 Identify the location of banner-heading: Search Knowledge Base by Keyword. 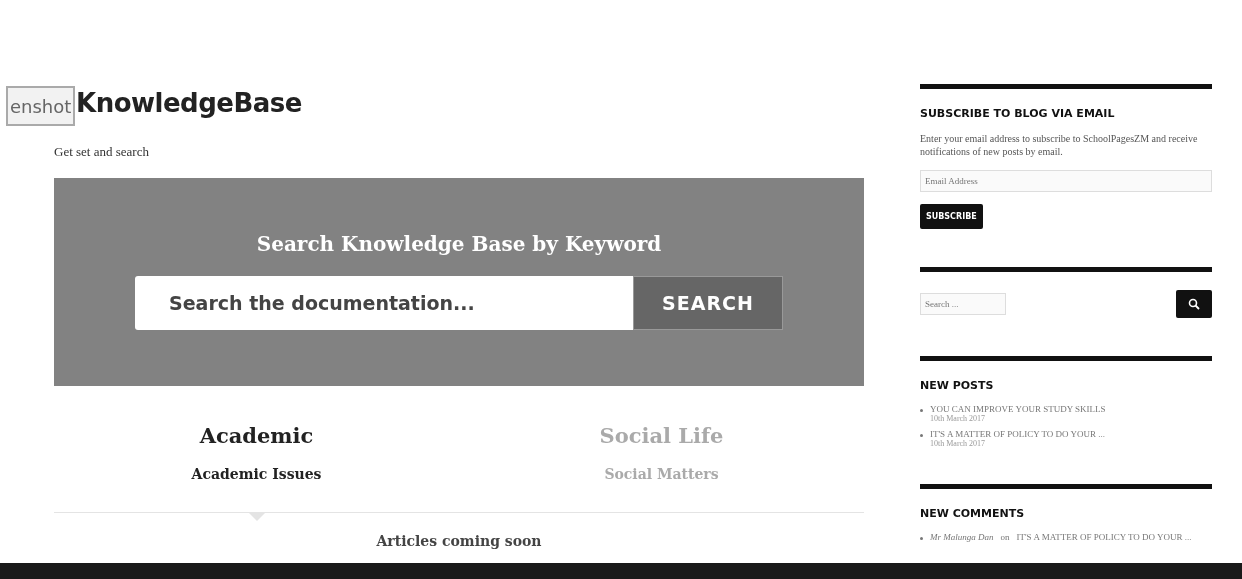
(459, 244).